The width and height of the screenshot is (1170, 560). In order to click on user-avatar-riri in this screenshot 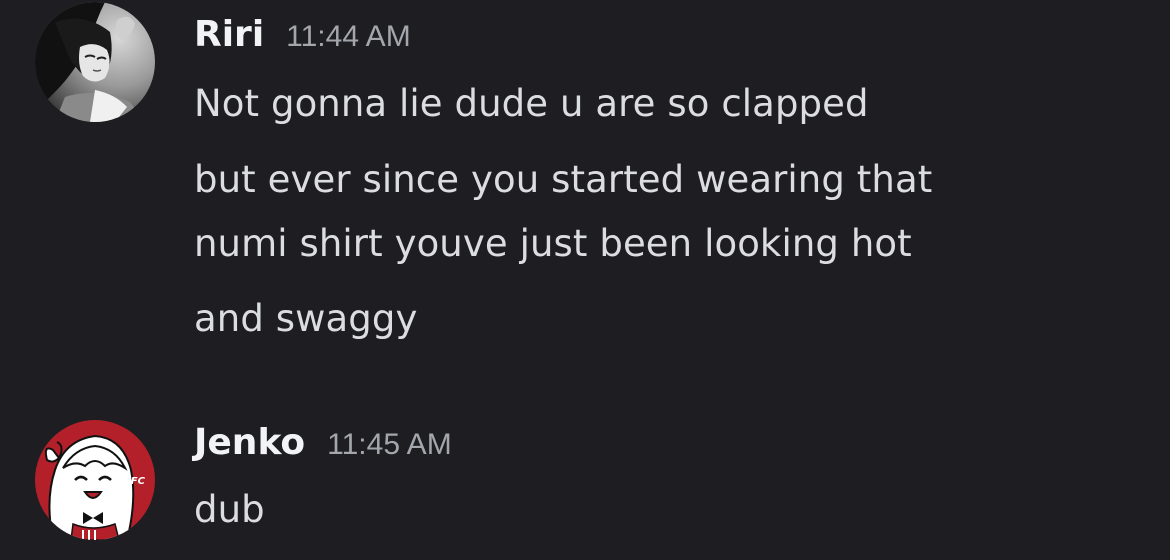, I will do `click(95, 62)`.